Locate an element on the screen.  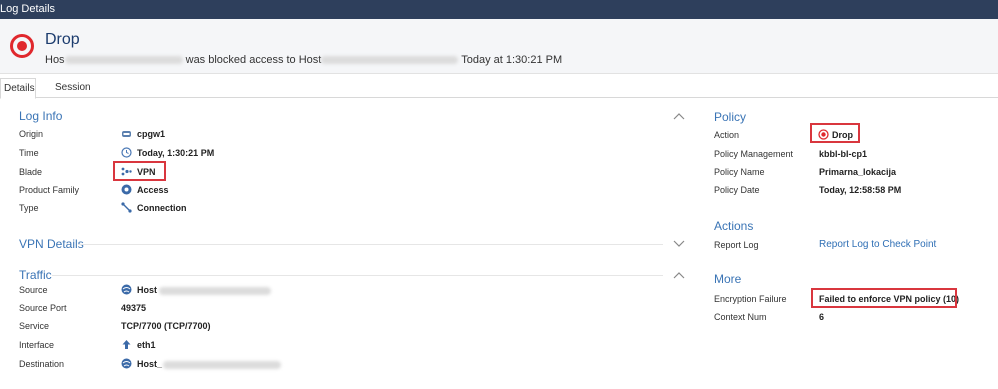
section-actions-title: Actions is located at coordinates (734, 226).